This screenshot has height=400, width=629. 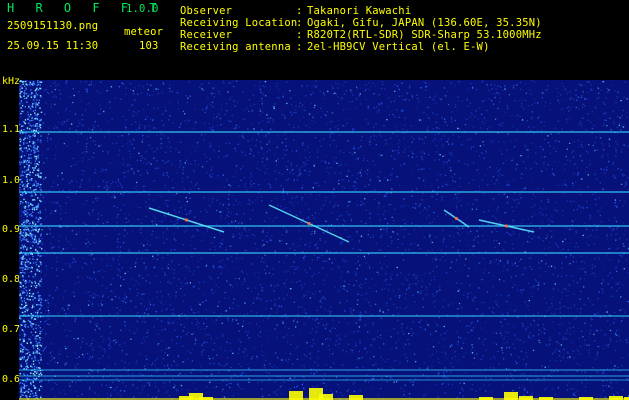 I want to click on receiver-value: R820T2(RTL-SDR) SDR-Sharp 53.1000MHz, so click(x=424, y=35).